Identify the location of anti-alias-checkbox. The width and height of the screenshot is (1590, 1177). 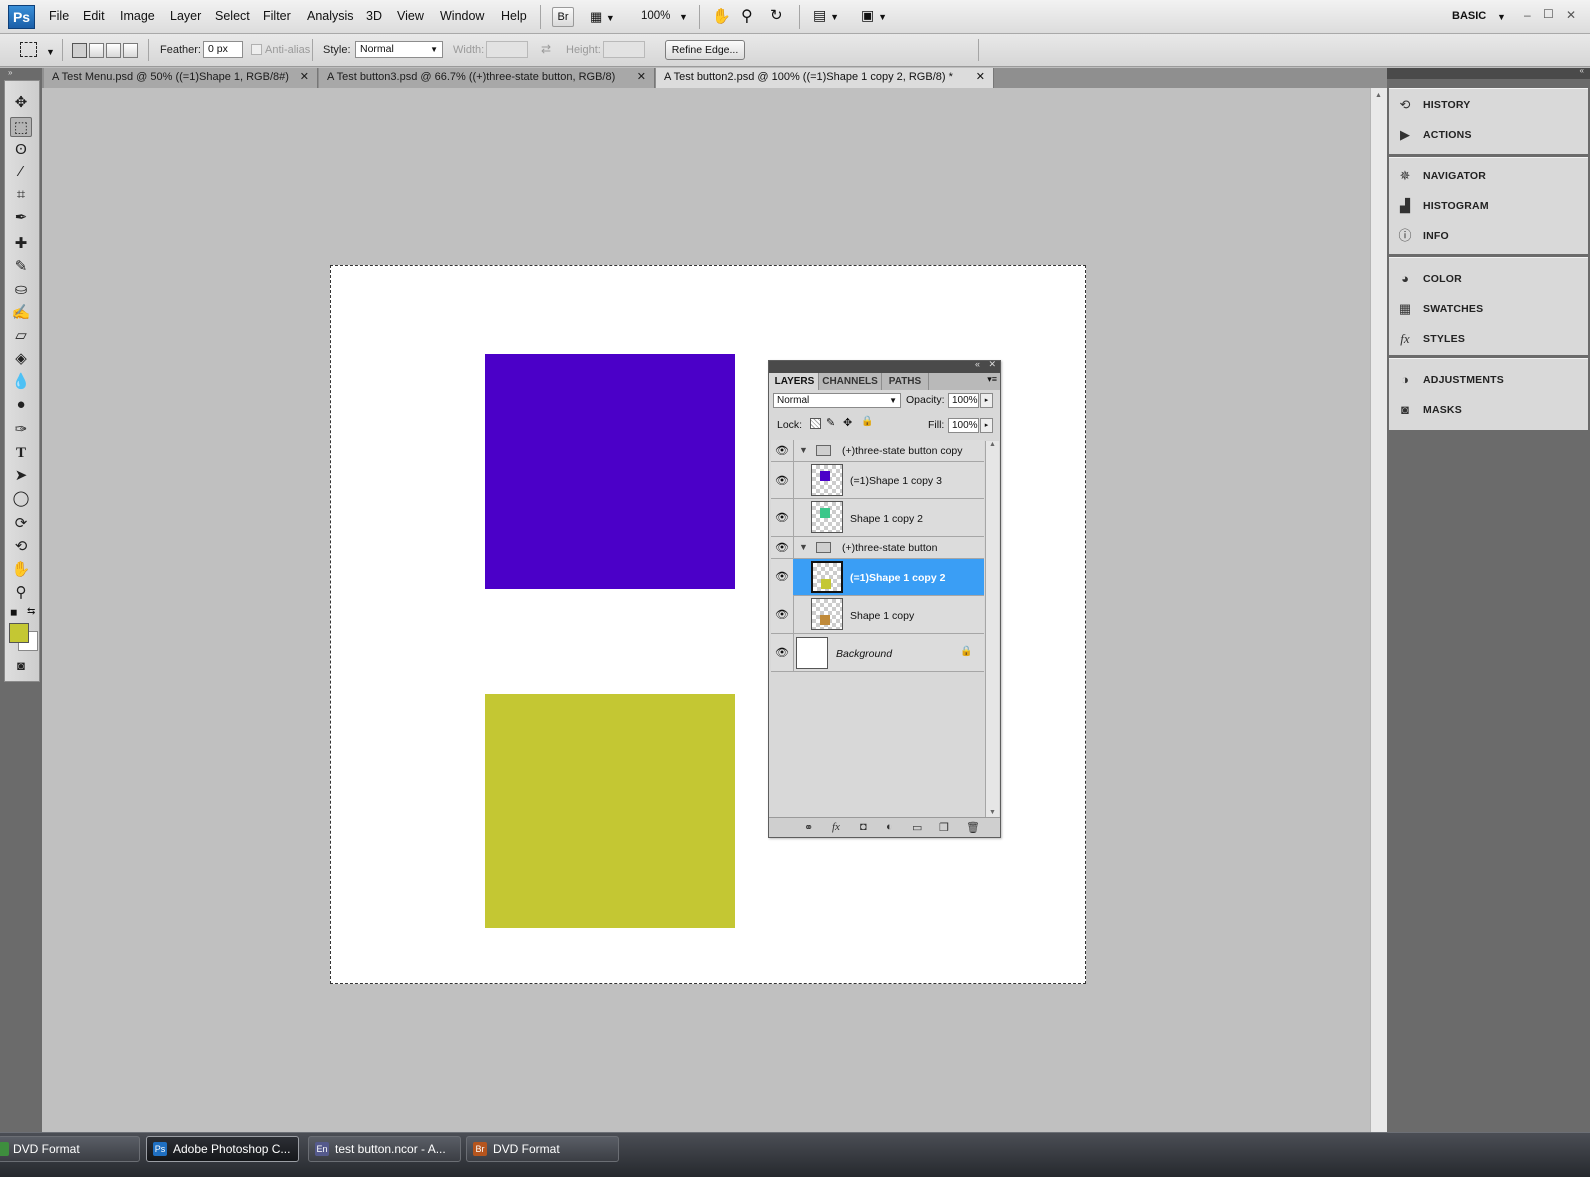
(256, 49).